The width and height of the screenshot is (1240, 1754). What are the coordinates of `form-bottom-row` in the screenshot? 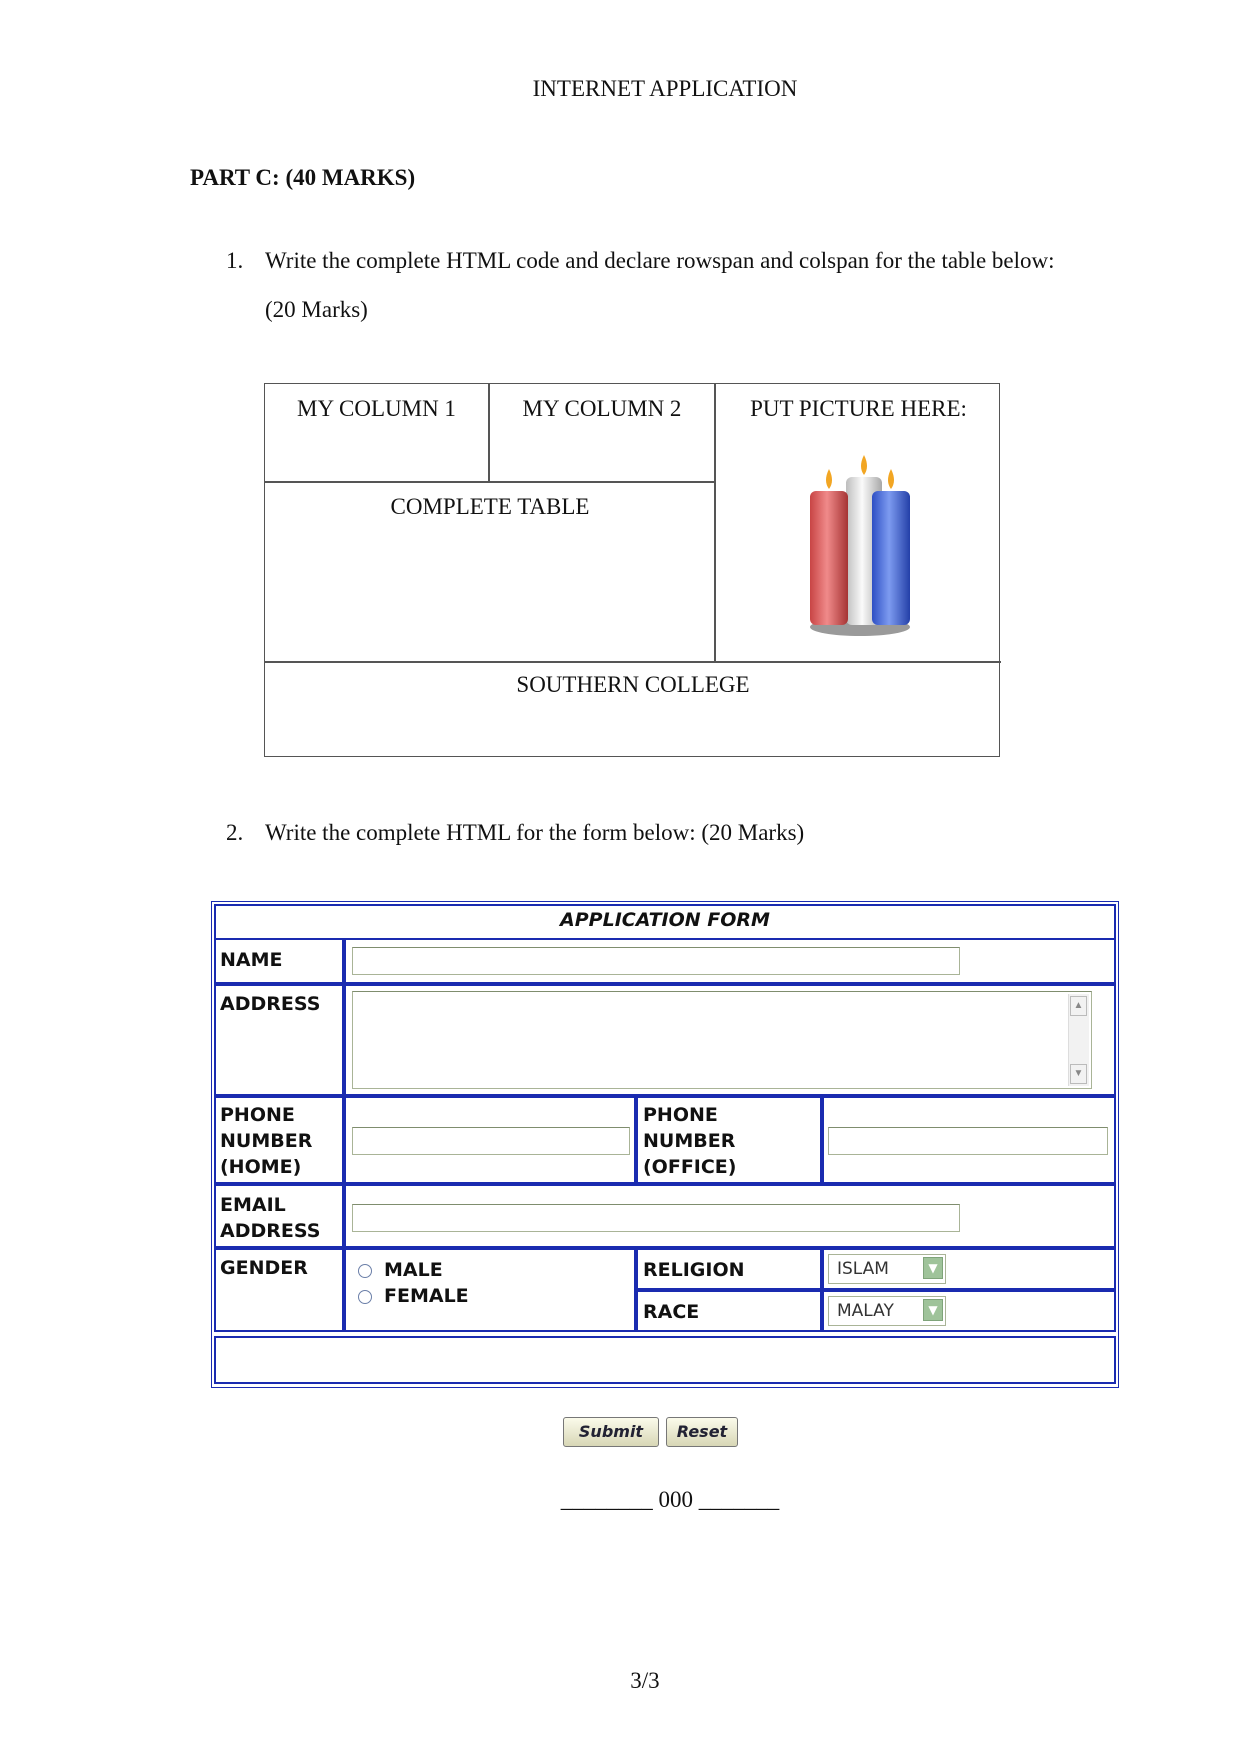 It's located at (665, 1360).